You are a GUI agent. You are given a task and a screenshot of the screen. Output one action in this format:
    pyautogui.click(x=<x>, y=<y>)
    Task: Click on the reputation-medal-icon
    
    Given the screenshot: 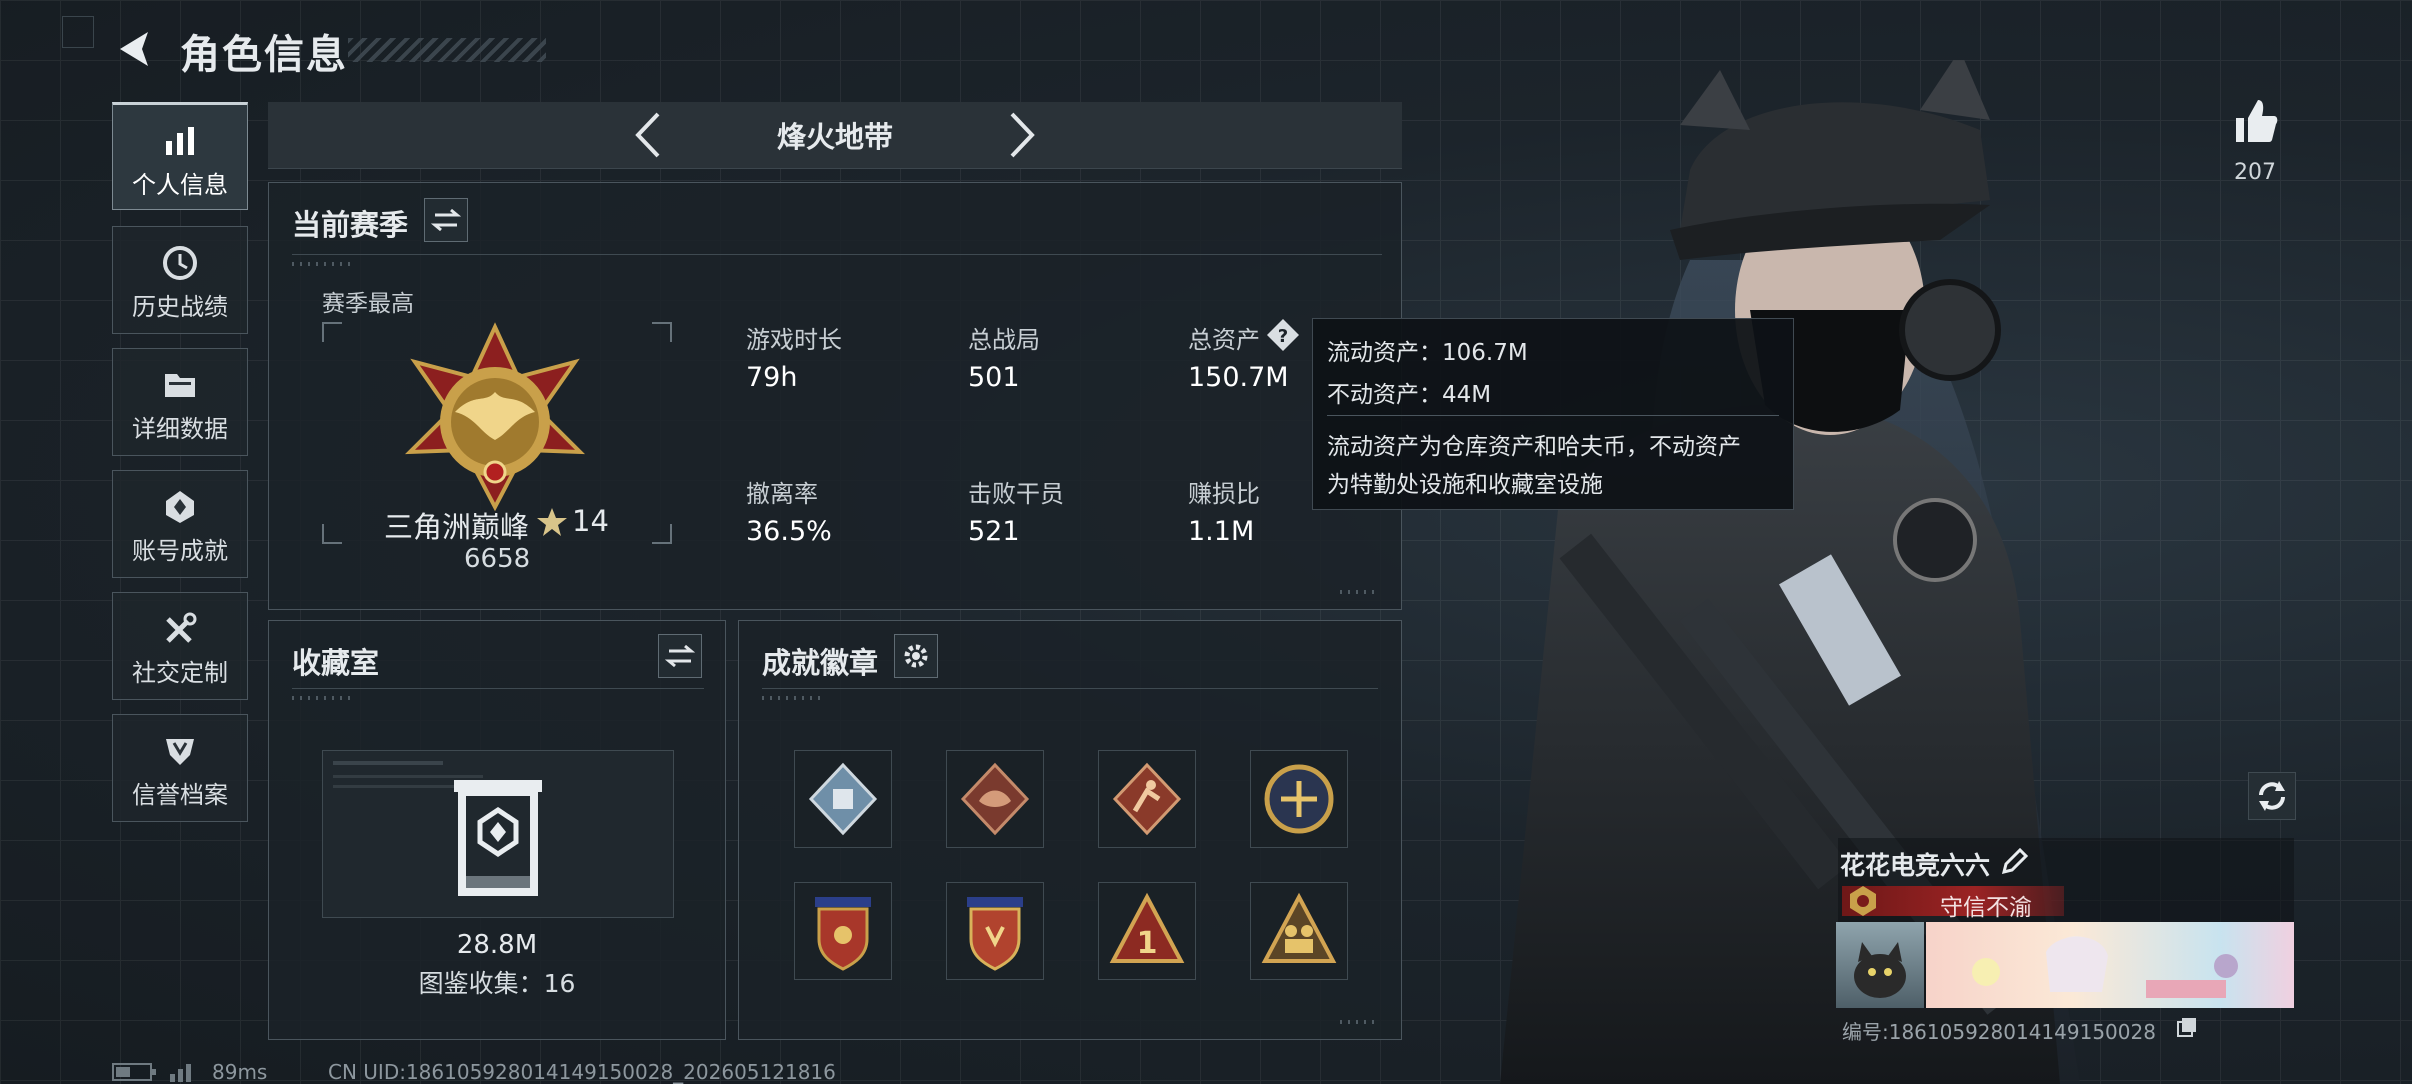 What is the action you would take?
    pyautogui.click(x=1863, y=901)
    